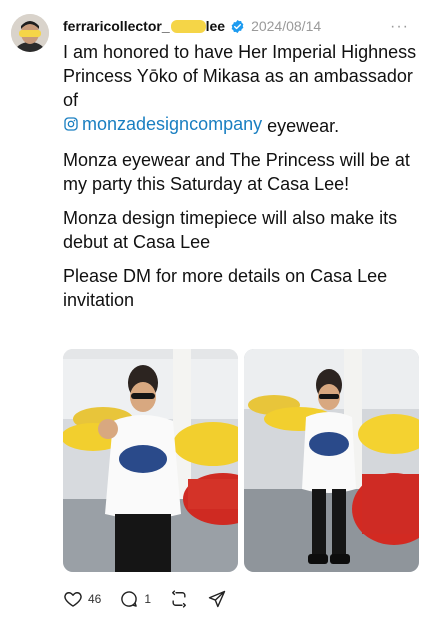 The width and height of the screenshot is (431, 633). What do you see at coordinates (129, 599) in the screenshot?
I see `reply-icon` at bounding box center [129, 599].